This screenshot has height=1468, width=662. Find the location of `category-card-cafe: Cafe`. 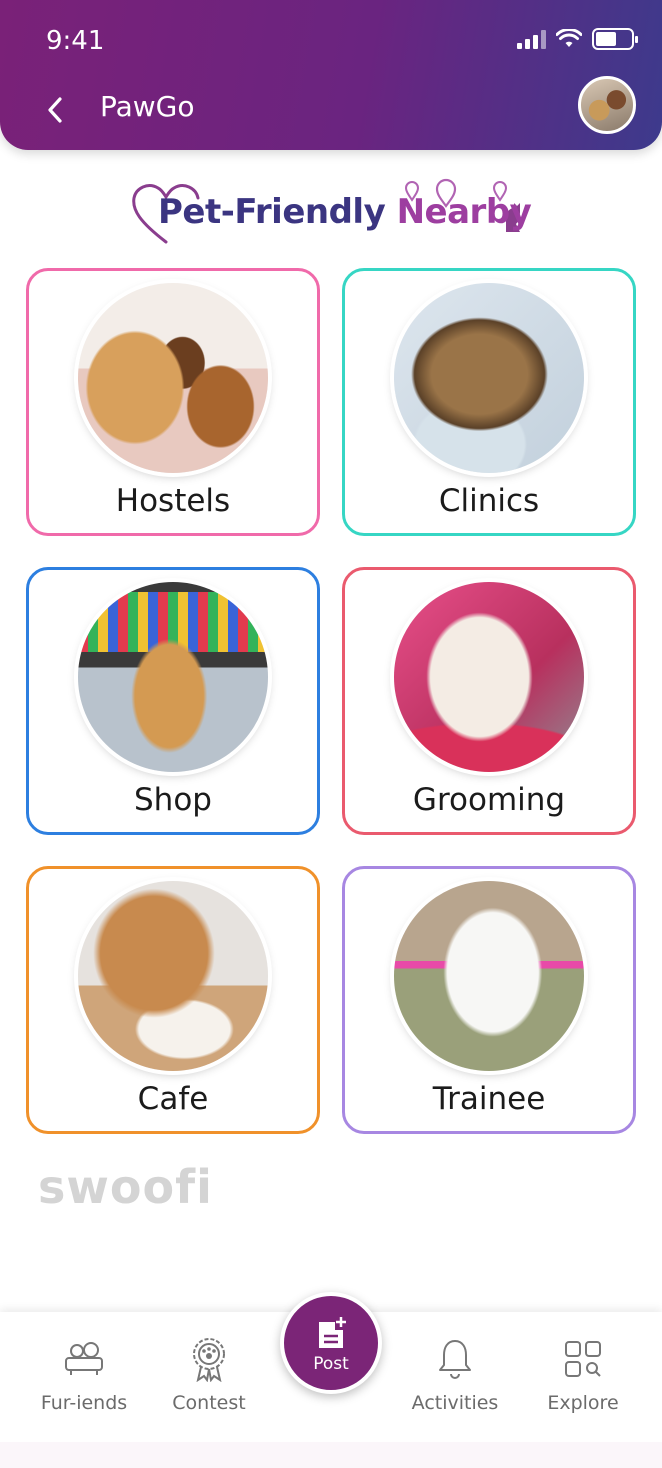

category-card-cafe: Cafe is located at coordinates (173, 1000).